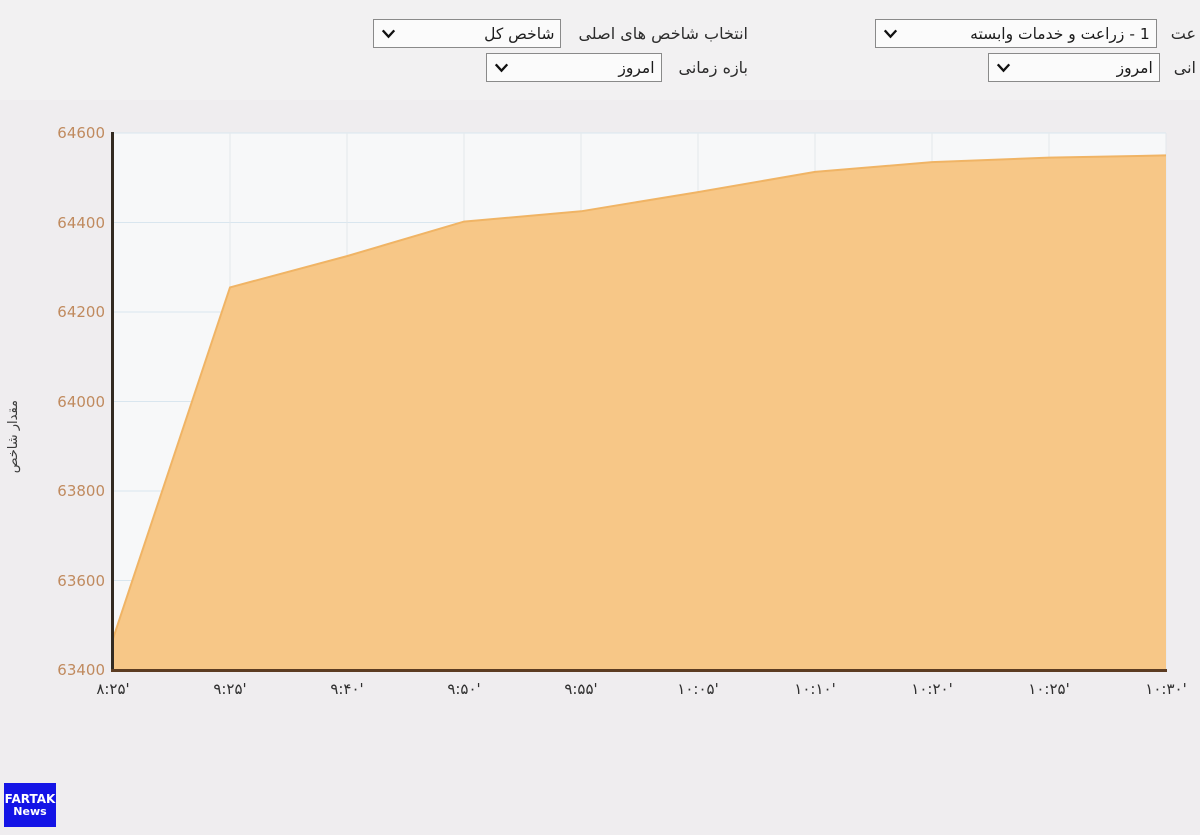 Image resolution: width=1200 pixels, height=835 pixels. What do you see at coordinates (1183, 33) in the screenshot?
I see `industry-filter-label: عت` at bounding box center [1183, 33].